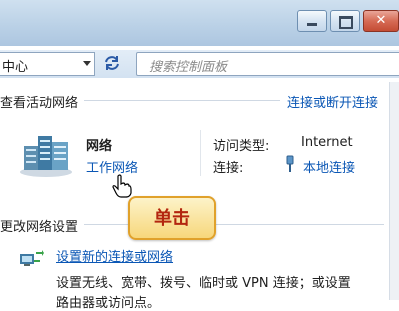 Image resolution: width=399 pixels, height=311 pixels. I want to click on setup-connection-link: 设置新的连接或网络, so click(114, 255).